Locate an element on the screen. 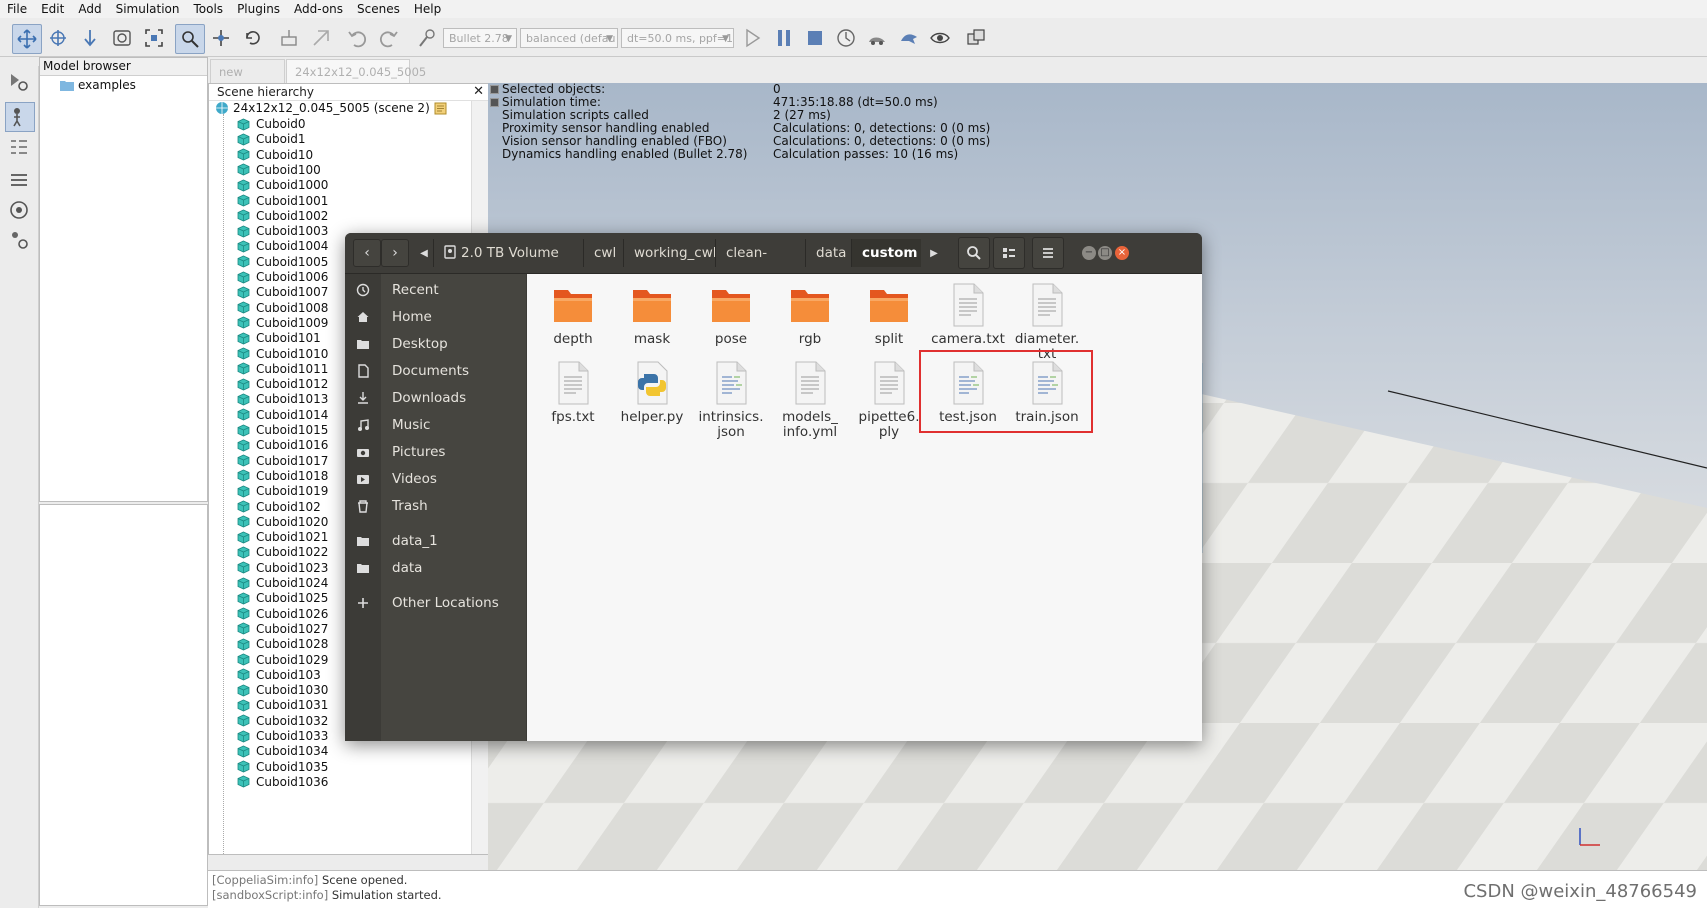 Image resolution: width=1707 pixels, height=908 pixels. tab-current-scene: 24x12x12_0.045_5005 is located at coordinates (356, 71).